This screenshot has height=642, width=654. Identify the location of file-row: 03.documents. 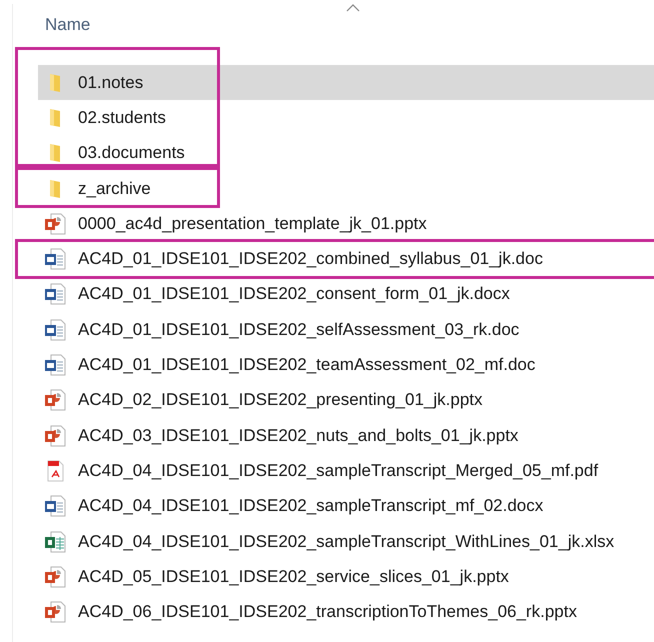
(346, 153).